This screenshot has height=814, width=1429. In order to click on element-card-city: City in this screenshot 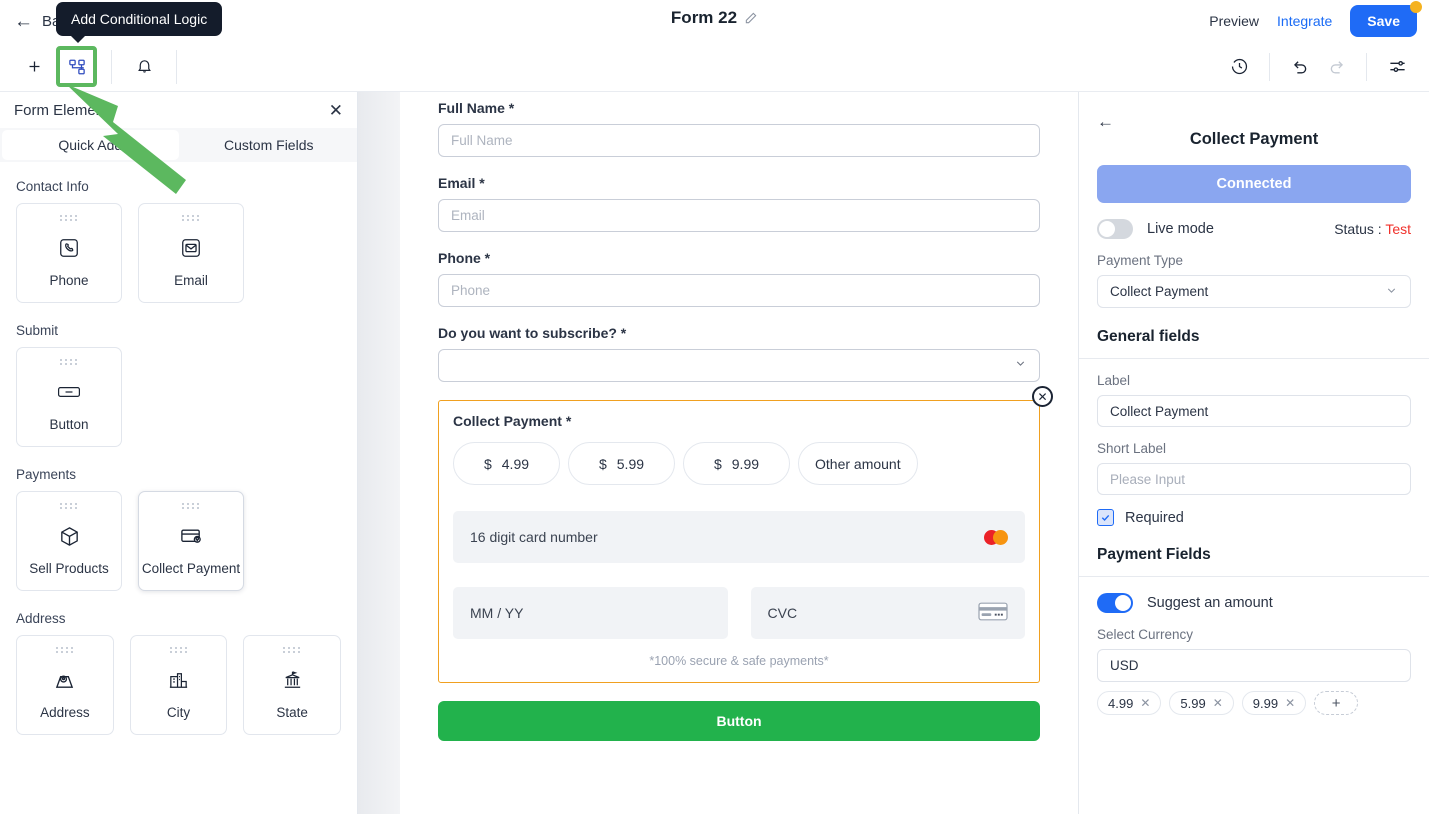, I will do `click(178, 685)`.